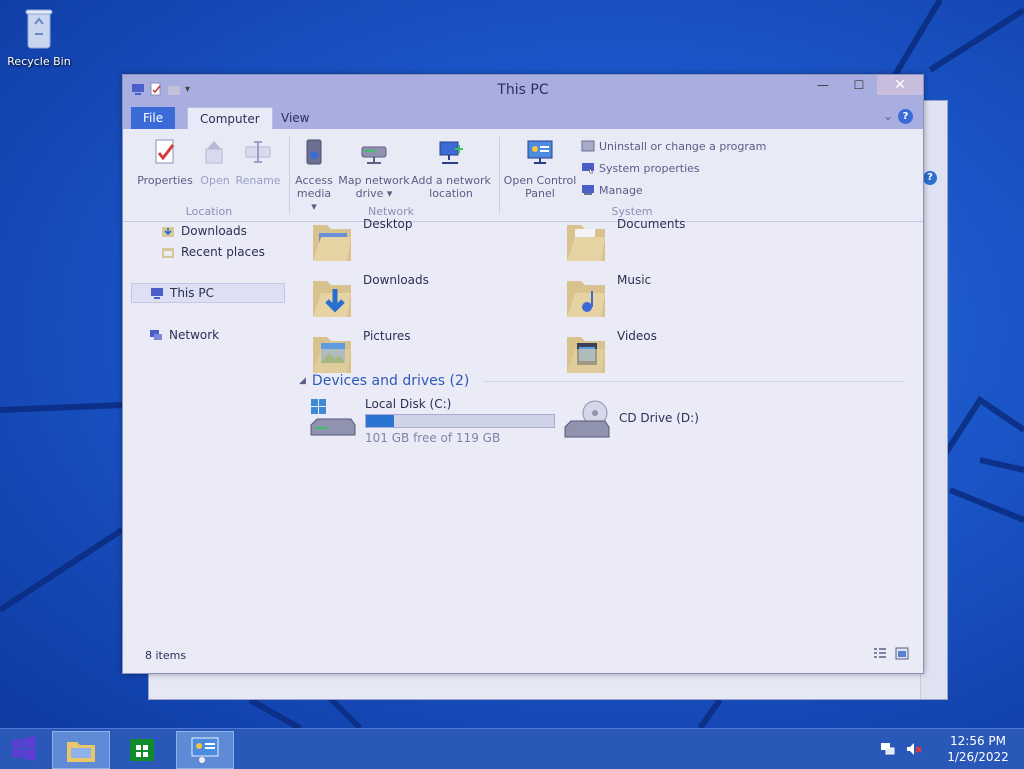 Image resolution: width=1024 pixels, height=769 pixels. Describe the element at coordinates (165, 151) in the screenshot. I see `properties-icon` at that location.